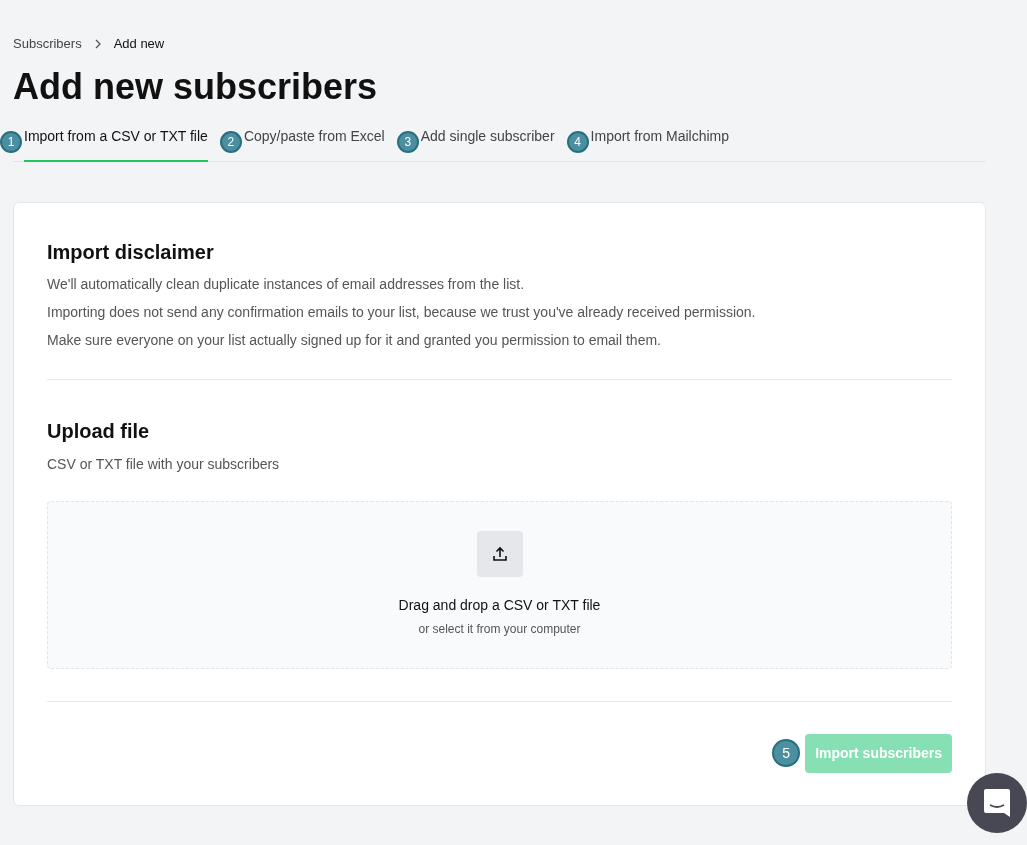  What do you see at coordinates (99, 431) in the screenshot?
I see `section-title: Upload file` at bounding box center [99, 431].